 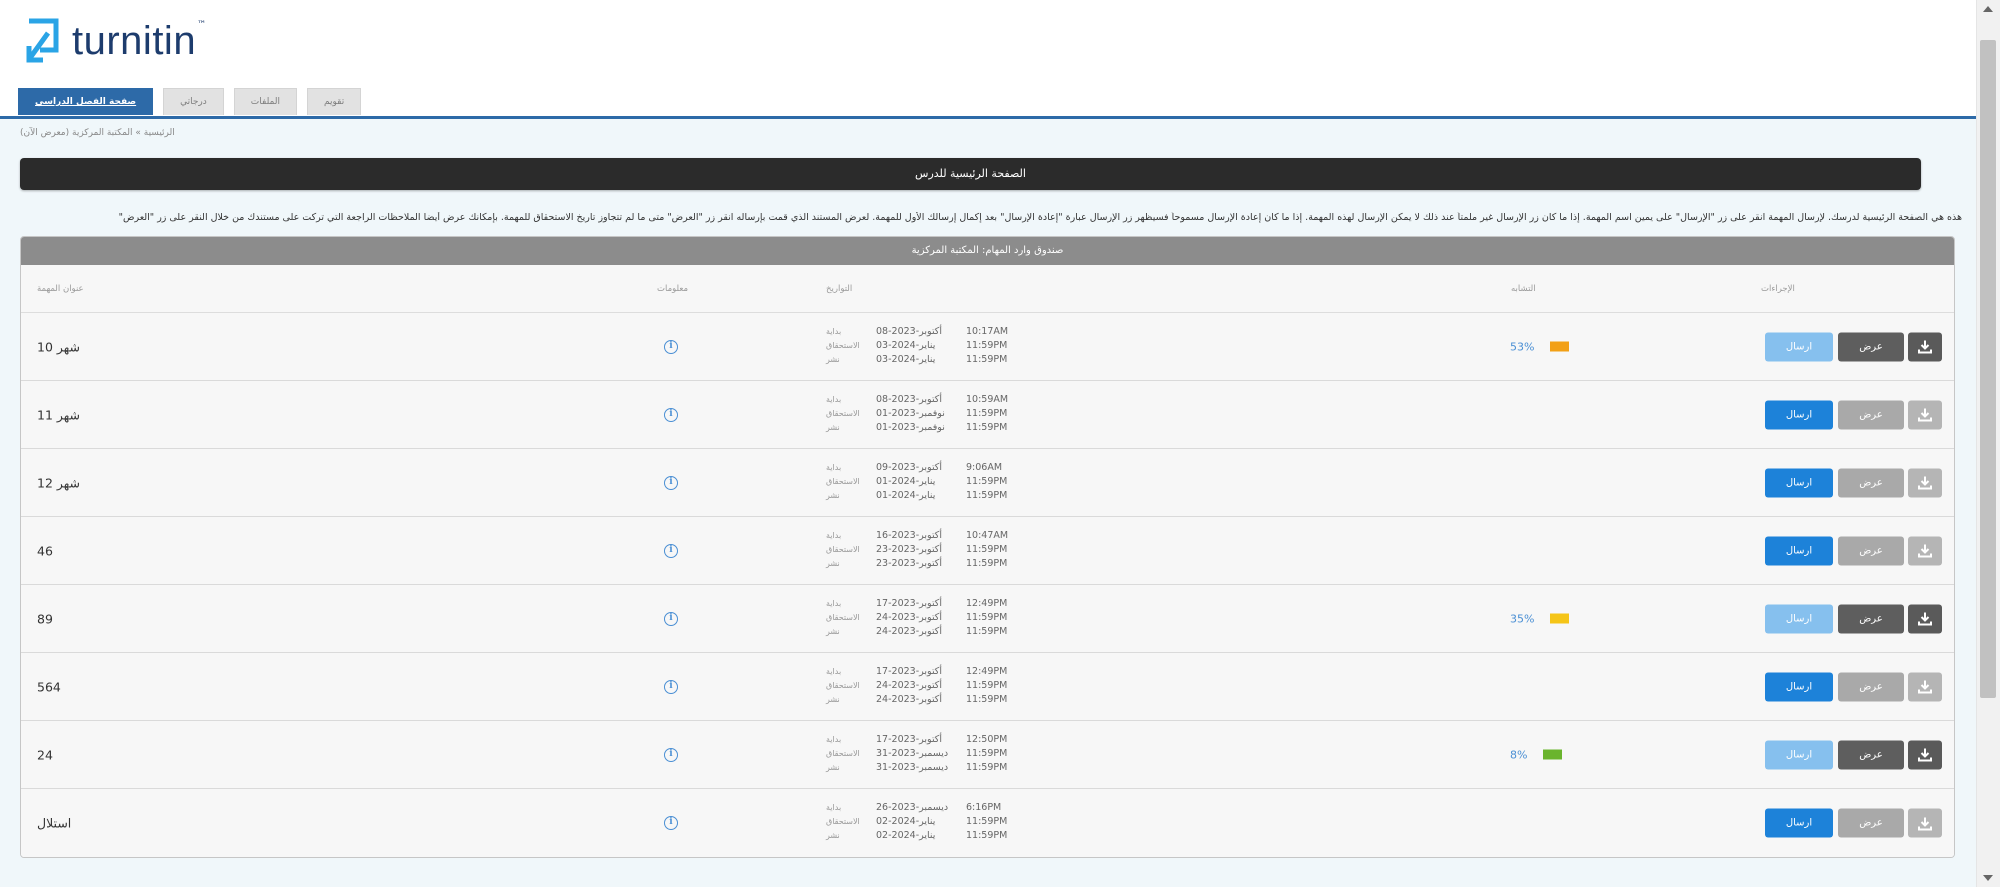 I want to click on scroll-thumb, so click(x=1988, y=369).